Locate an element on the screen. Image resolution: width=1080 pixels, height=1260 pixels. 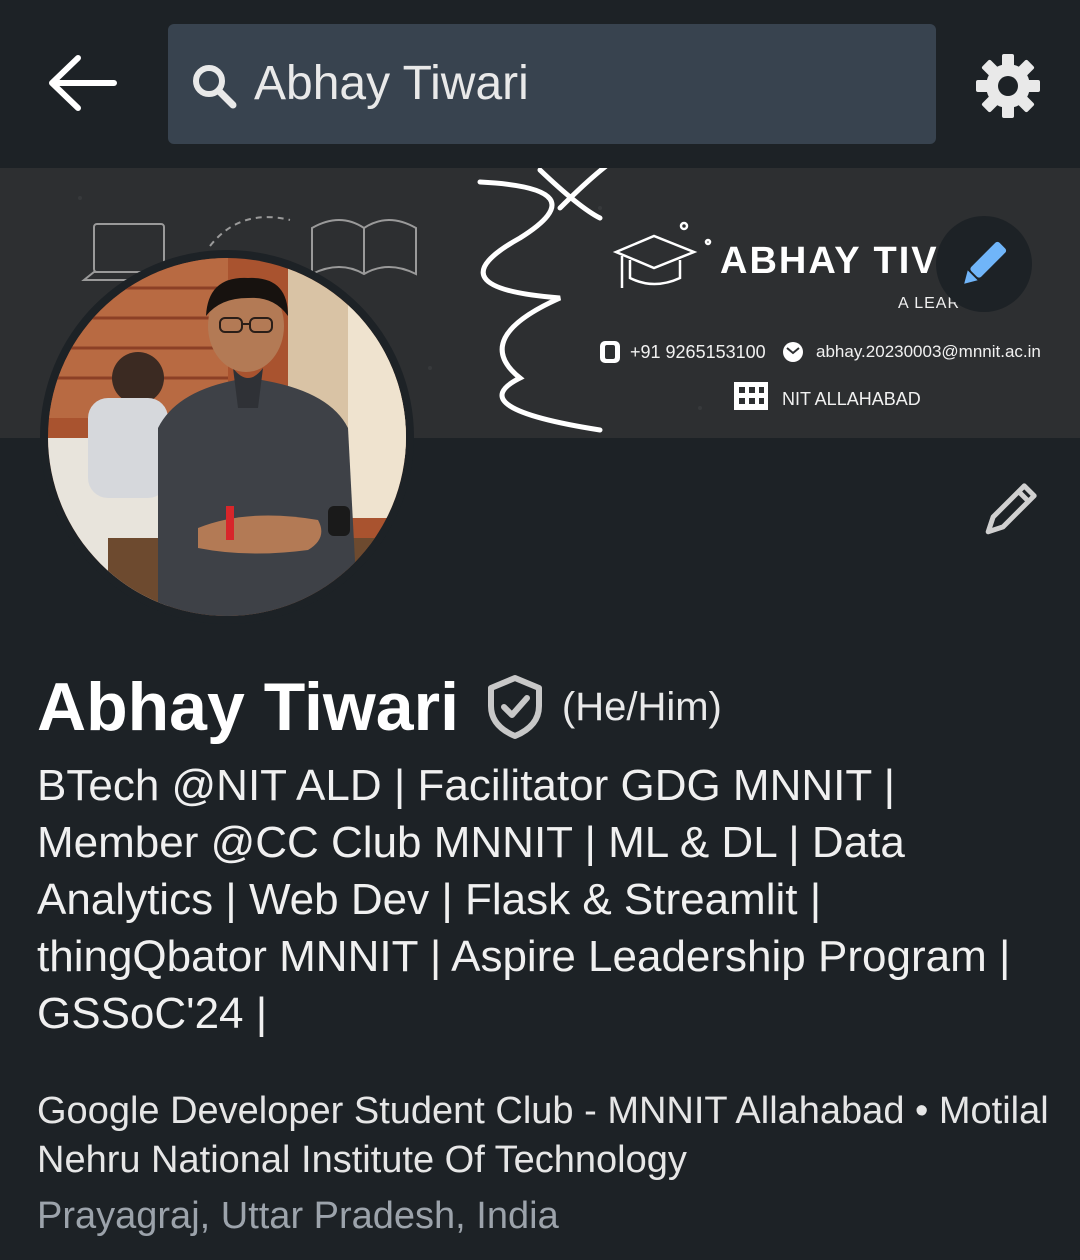
banner-institute-text: NIT ALLAHABAD is located at coordinates (851, 399).